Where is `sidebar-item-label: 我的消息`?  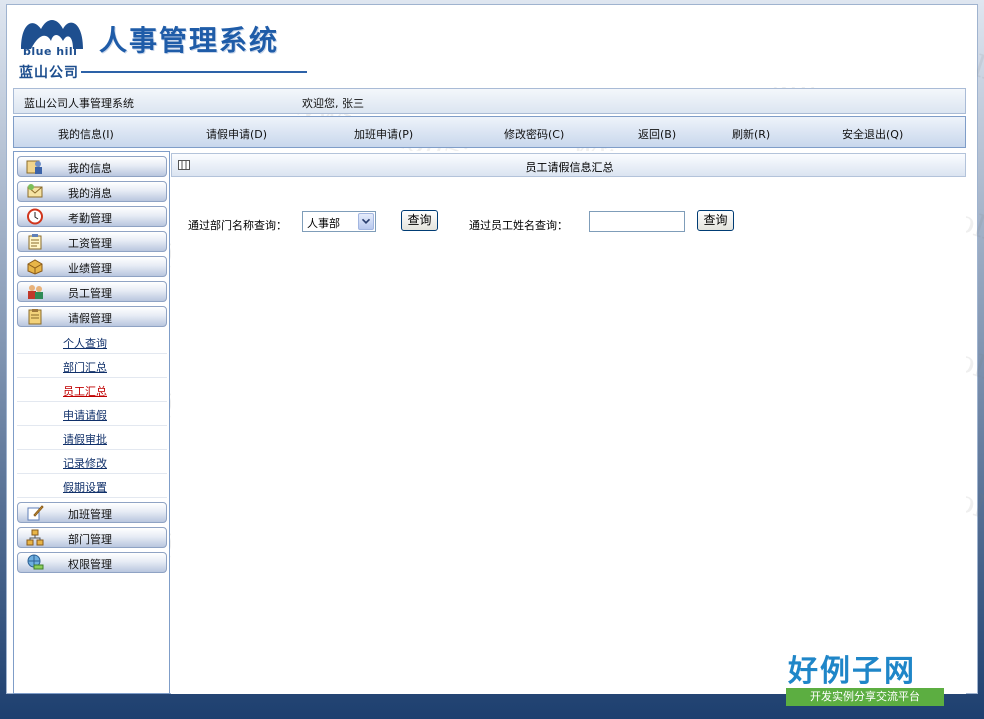 sidebar-item-label: 我的消息 is located at coordinates (90, 193).